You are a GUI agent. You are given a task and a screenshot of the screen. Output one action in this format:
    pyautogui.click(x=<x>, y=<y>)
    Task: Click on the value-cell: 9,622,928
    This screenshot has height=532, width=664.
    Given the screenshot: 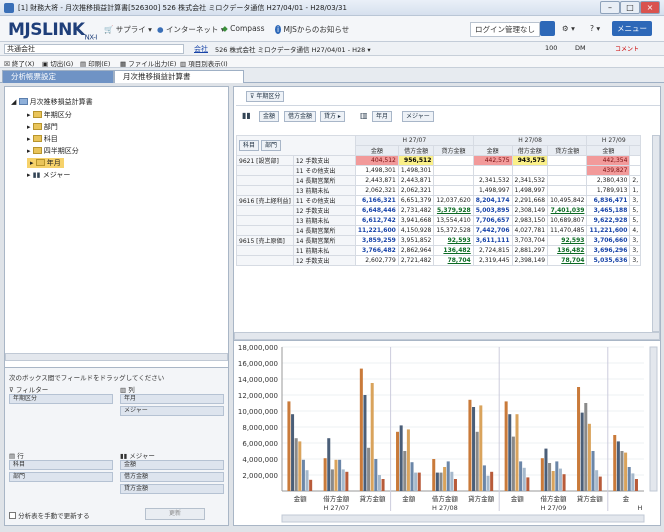 What is the action you would take?
    pyautogui.click(x=608, y=220)
    